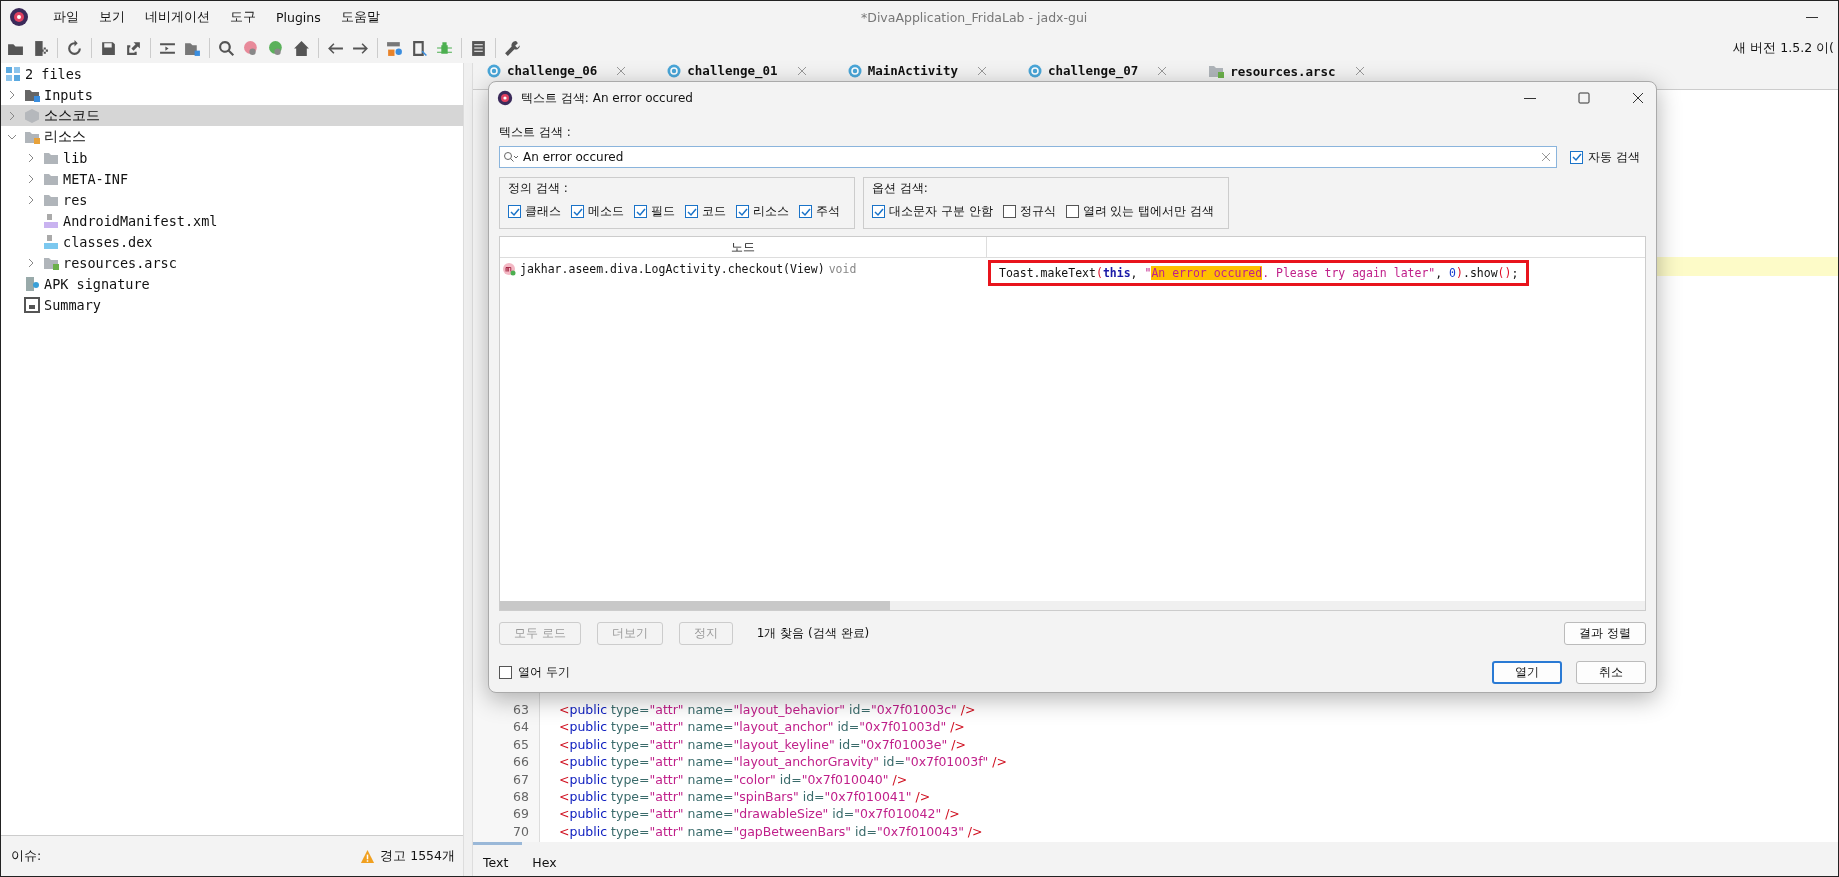 This screenshot has height=877, width=1839. Describe the element at coordinates (1099, 70) in the screenshot. I see `editor-tab: challenge_07` at that location.